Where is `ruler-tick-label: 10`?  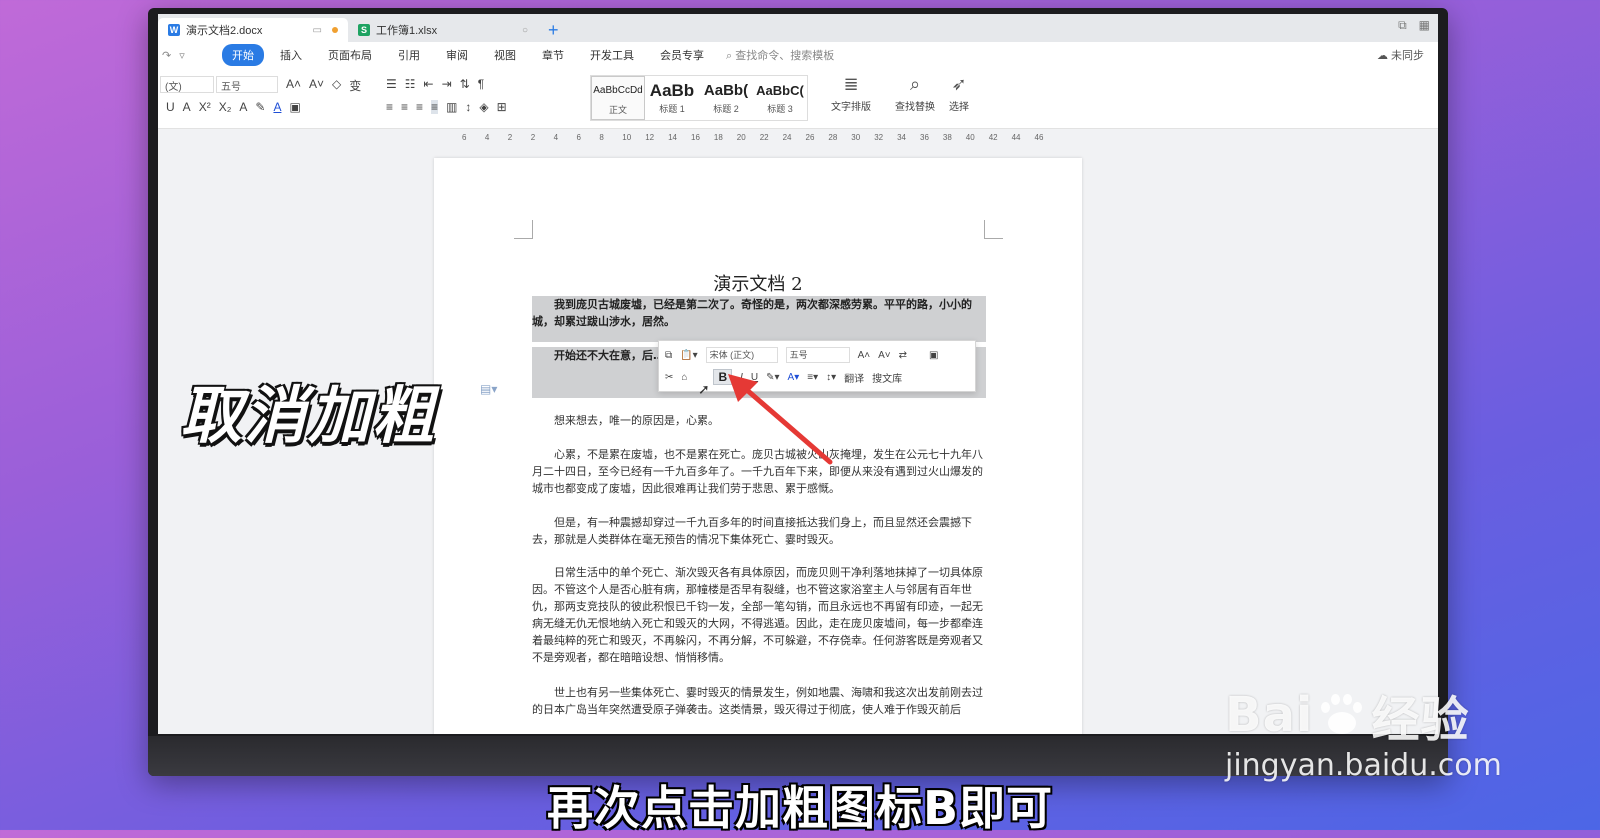 ruler-tick-label: 10 is located at coordinates (627, 137).